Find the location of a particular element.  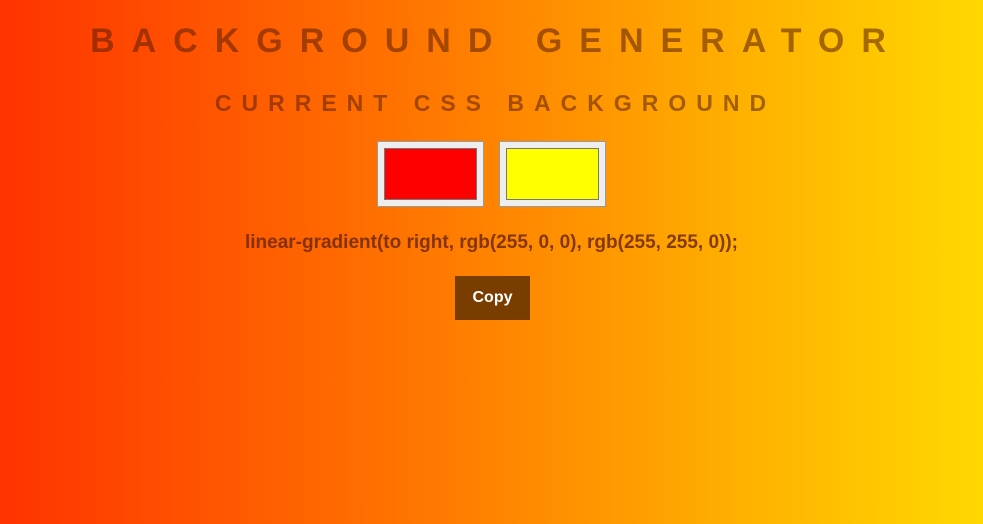

copy-button: Copy is located at coordinates (492, 298).